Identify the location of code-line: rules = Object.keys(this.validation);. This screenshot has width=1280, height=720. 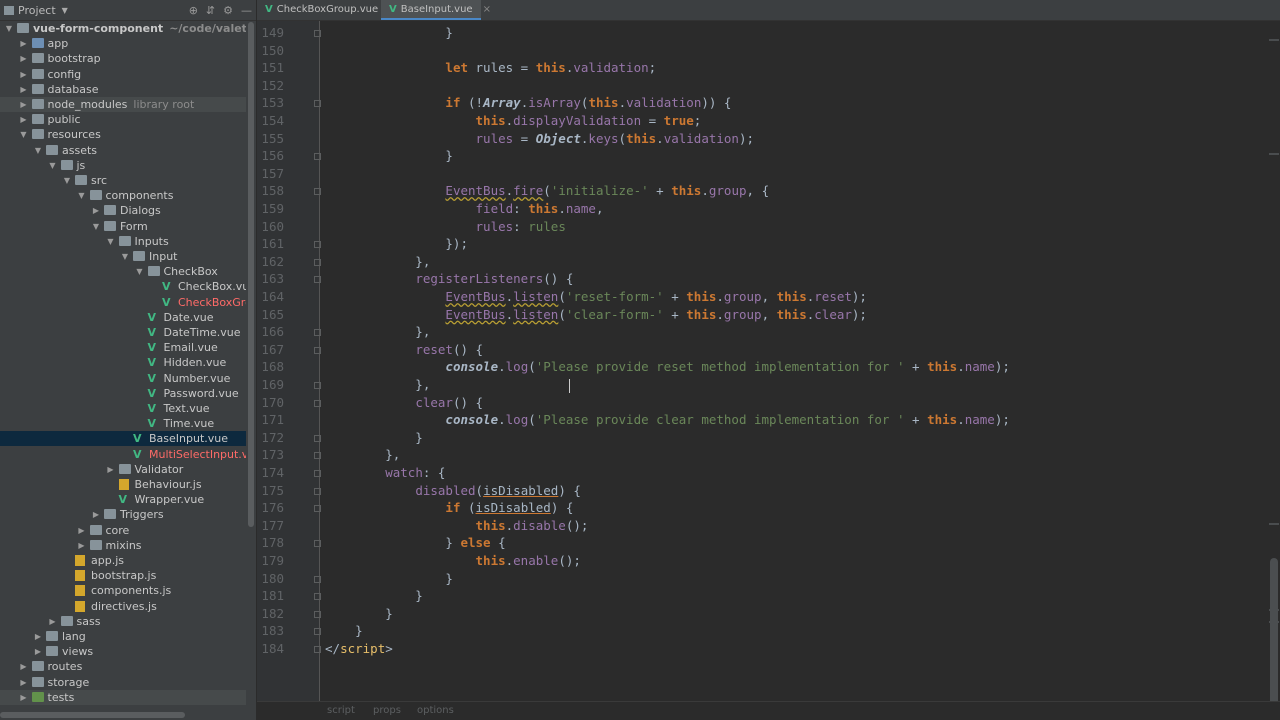
(540, 138).